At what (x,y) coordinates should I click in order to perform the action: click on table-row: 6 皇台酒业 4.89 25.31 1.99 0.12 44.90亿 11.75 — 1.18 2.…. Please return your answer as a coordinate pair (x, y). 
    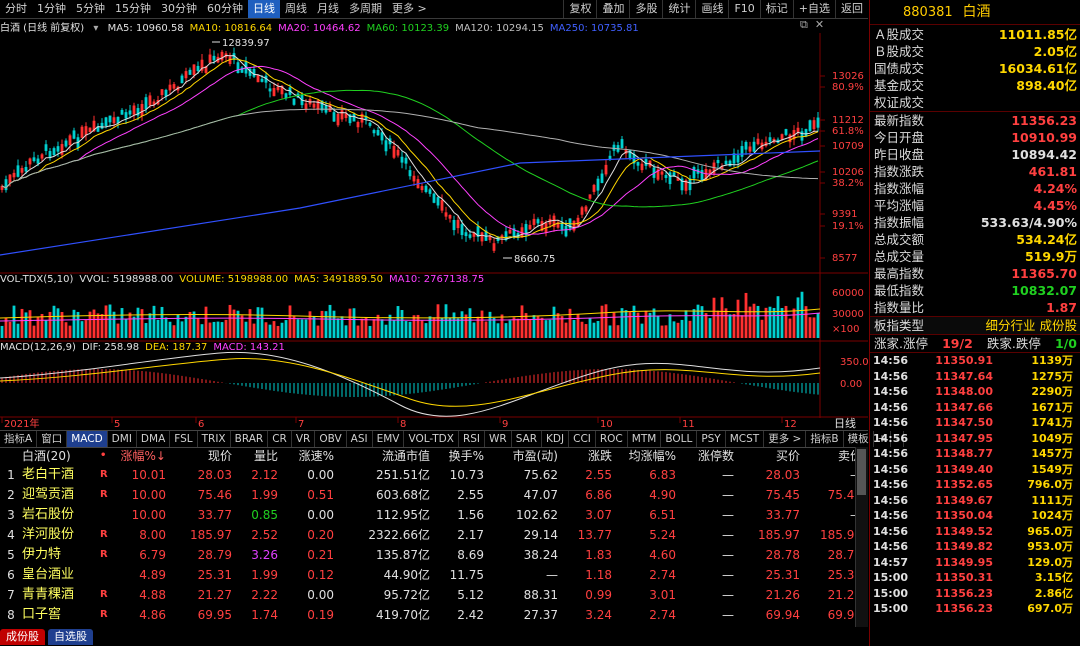
    Looking at the image, I should click on (434, 575).